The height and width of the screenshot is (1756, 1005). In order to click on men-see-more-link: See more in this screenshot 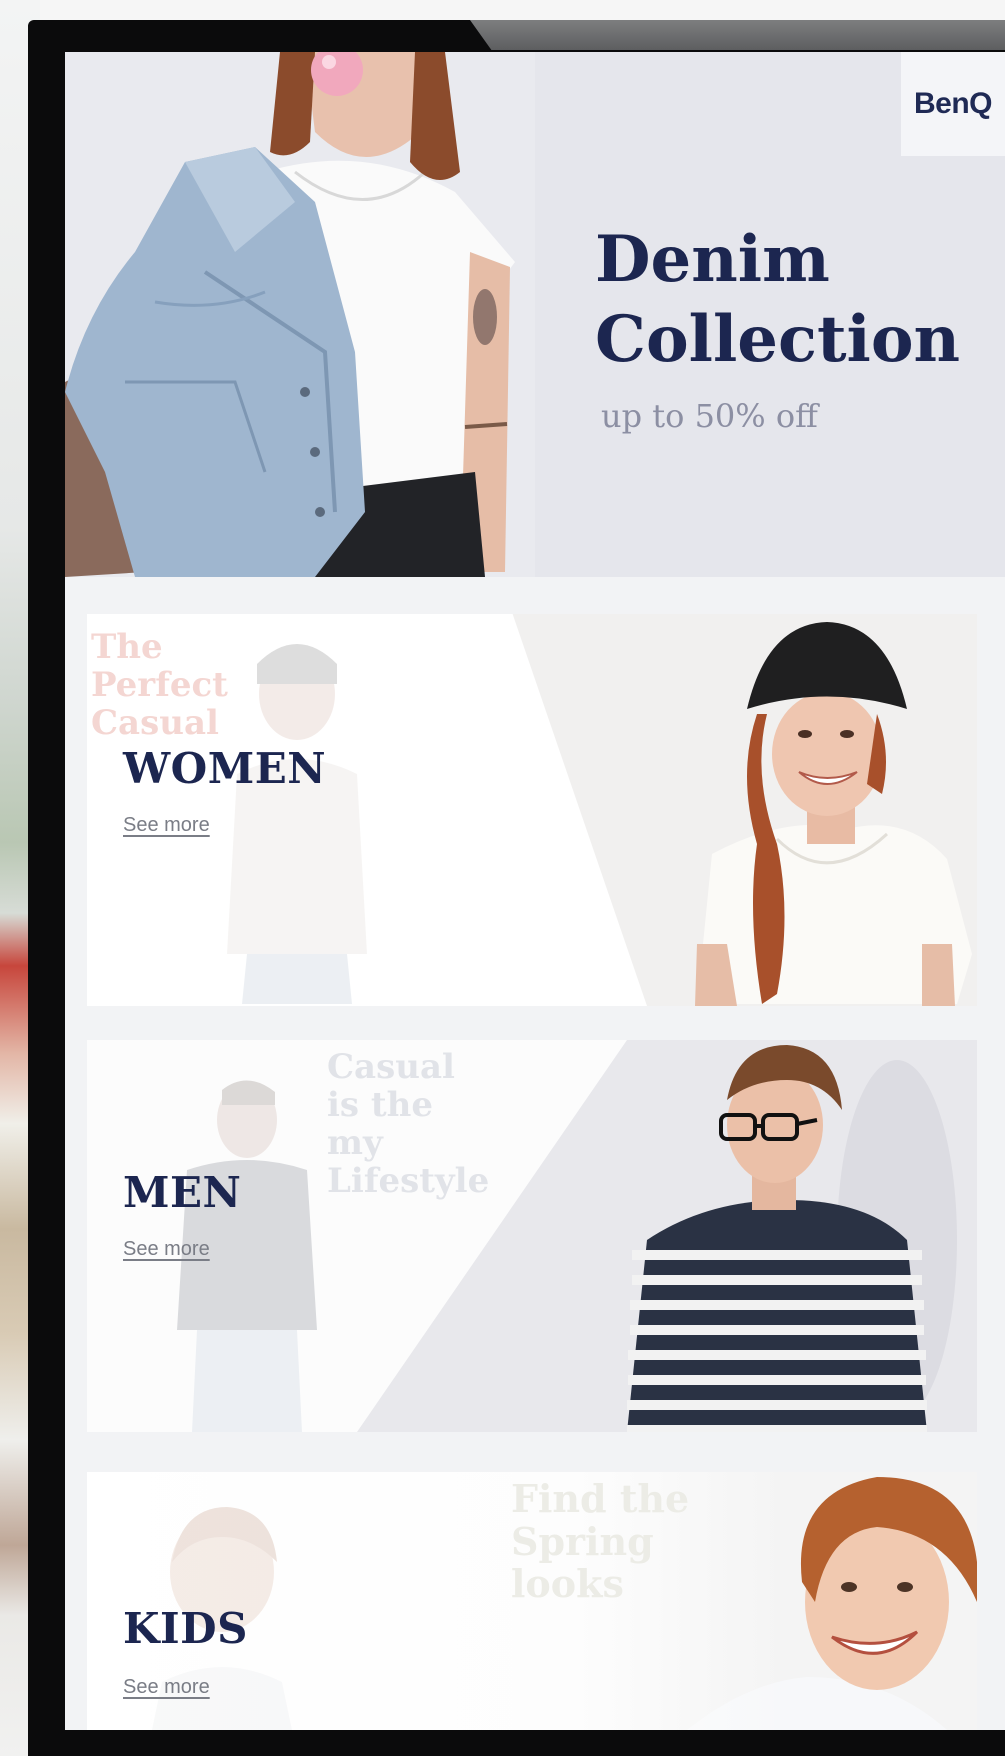, I will do `click(166, 1249)`.